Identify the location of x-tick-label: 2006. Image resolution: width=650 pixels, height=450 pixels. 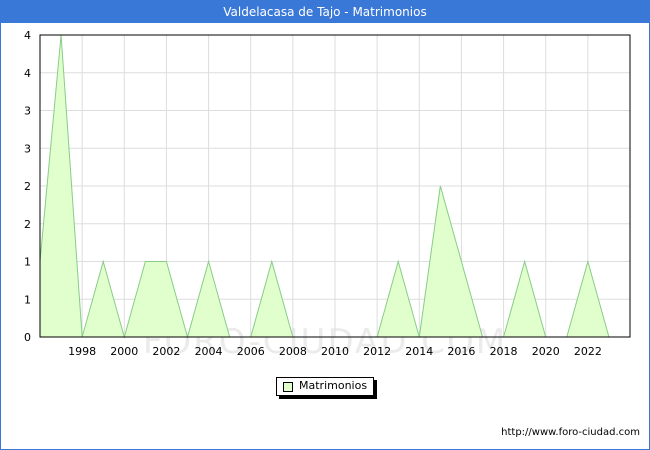
(251, 351).